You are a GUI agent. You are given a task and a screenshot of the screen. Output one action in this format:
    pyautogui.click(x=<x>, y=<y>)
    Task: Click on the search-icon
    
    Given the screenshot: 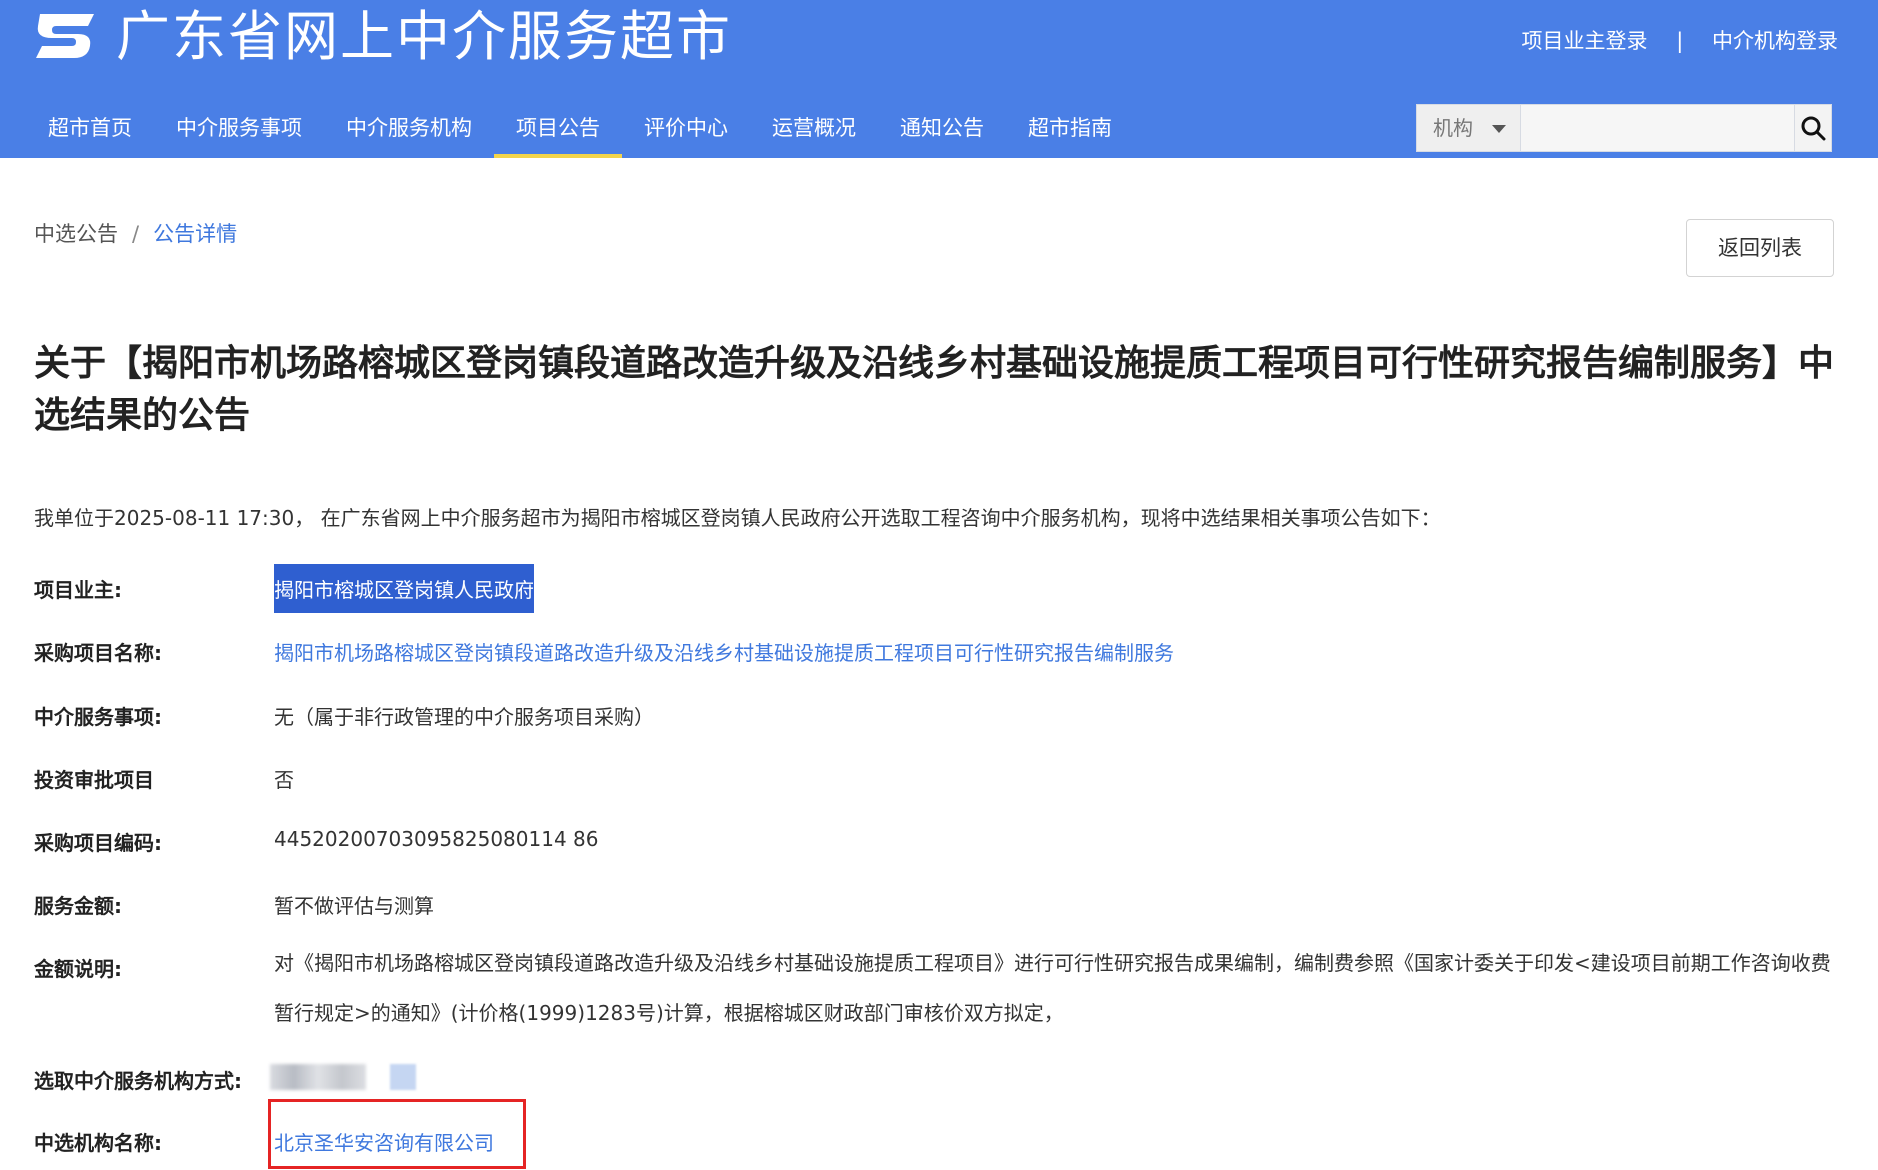 What is the action you would take?
    pyautogui.click(x=1813, y=128)
    